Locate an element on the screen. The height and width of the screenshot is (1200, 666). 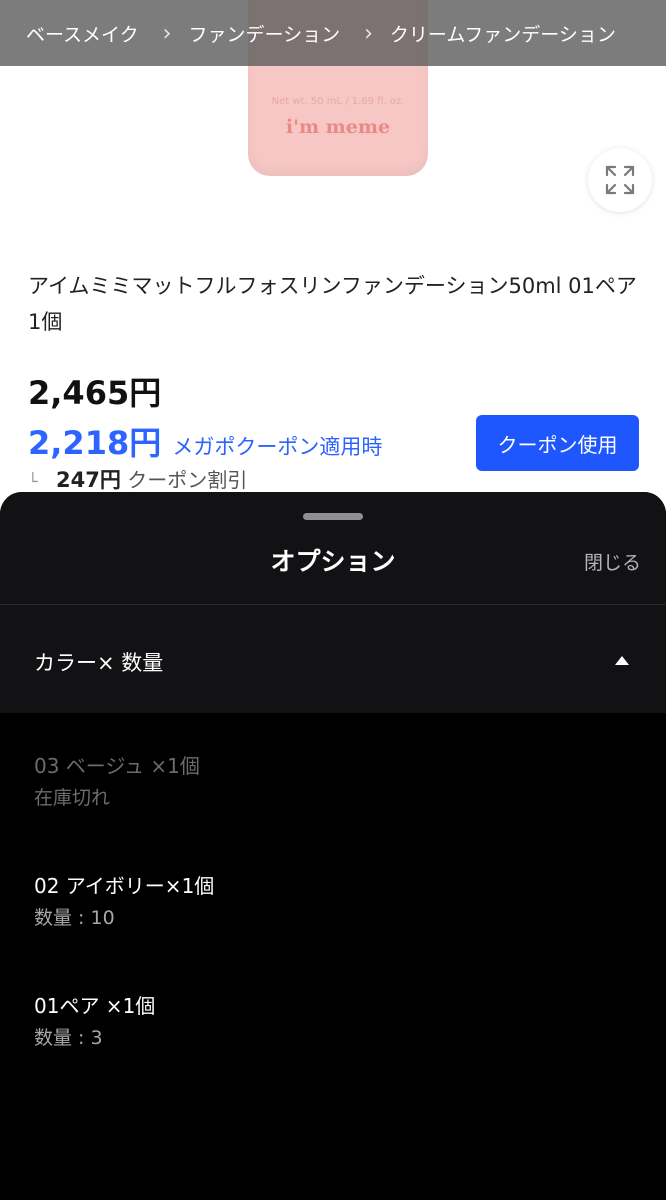
breadcrumb-item-cream-foundation: クリームファンデーション is located at coordinates (503, 33).